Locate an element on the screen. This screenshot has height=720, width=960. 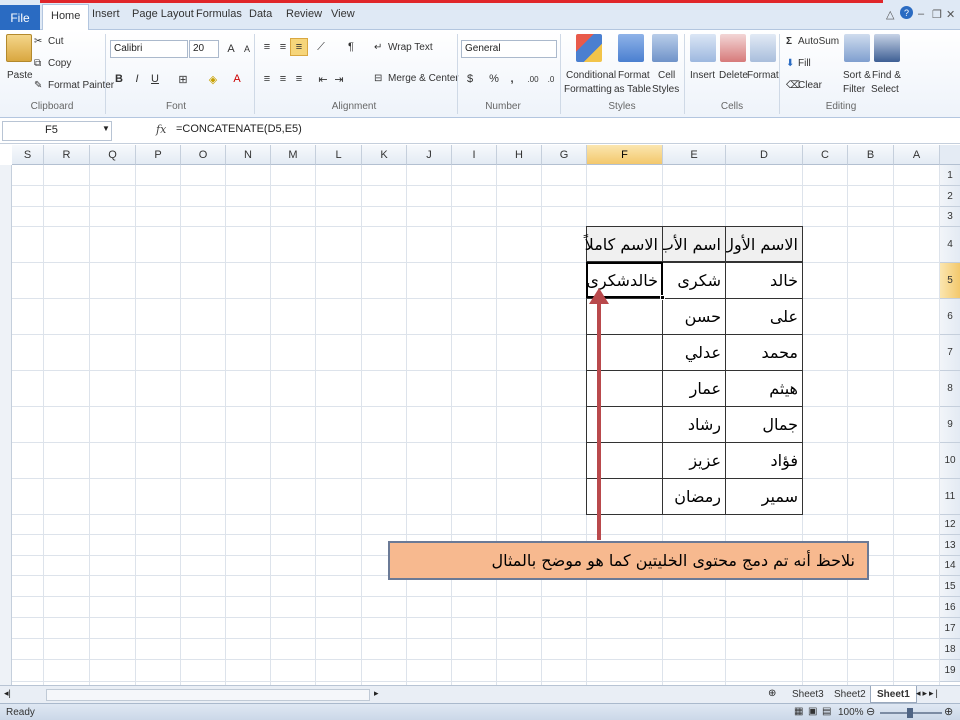
row-header: 6 is located at coordinates (950, 317).